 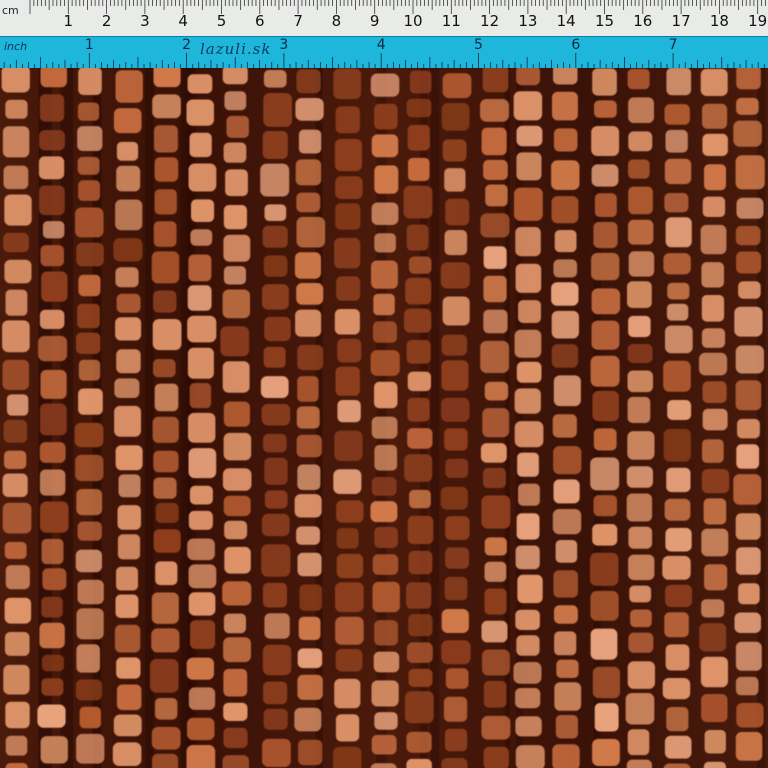 What do you see at coordinates (451, 21) in the screenshot?
I see `cm-tick-label: 11` at bounding box center [451, 21].